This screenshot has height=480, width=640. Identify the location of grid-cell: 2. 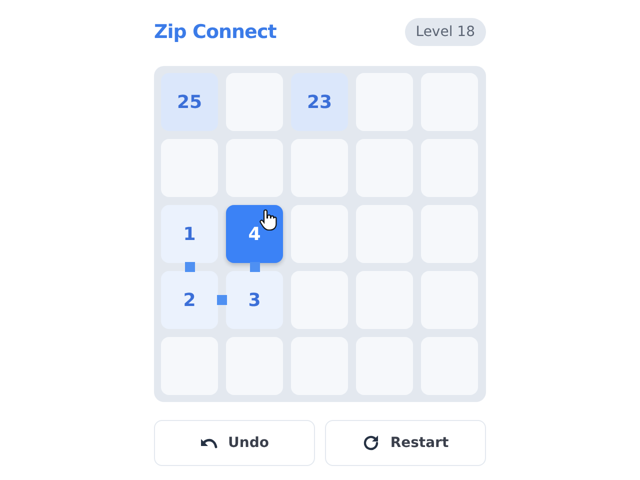
(189, 300).